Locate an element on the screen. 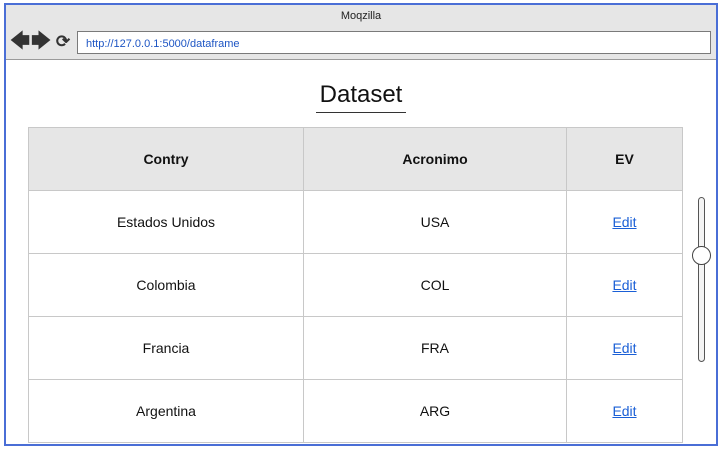 Image resolution: width=723 pixels, height=452 pixels. window-title: Moqzilla is located at coordinates (361, 16).